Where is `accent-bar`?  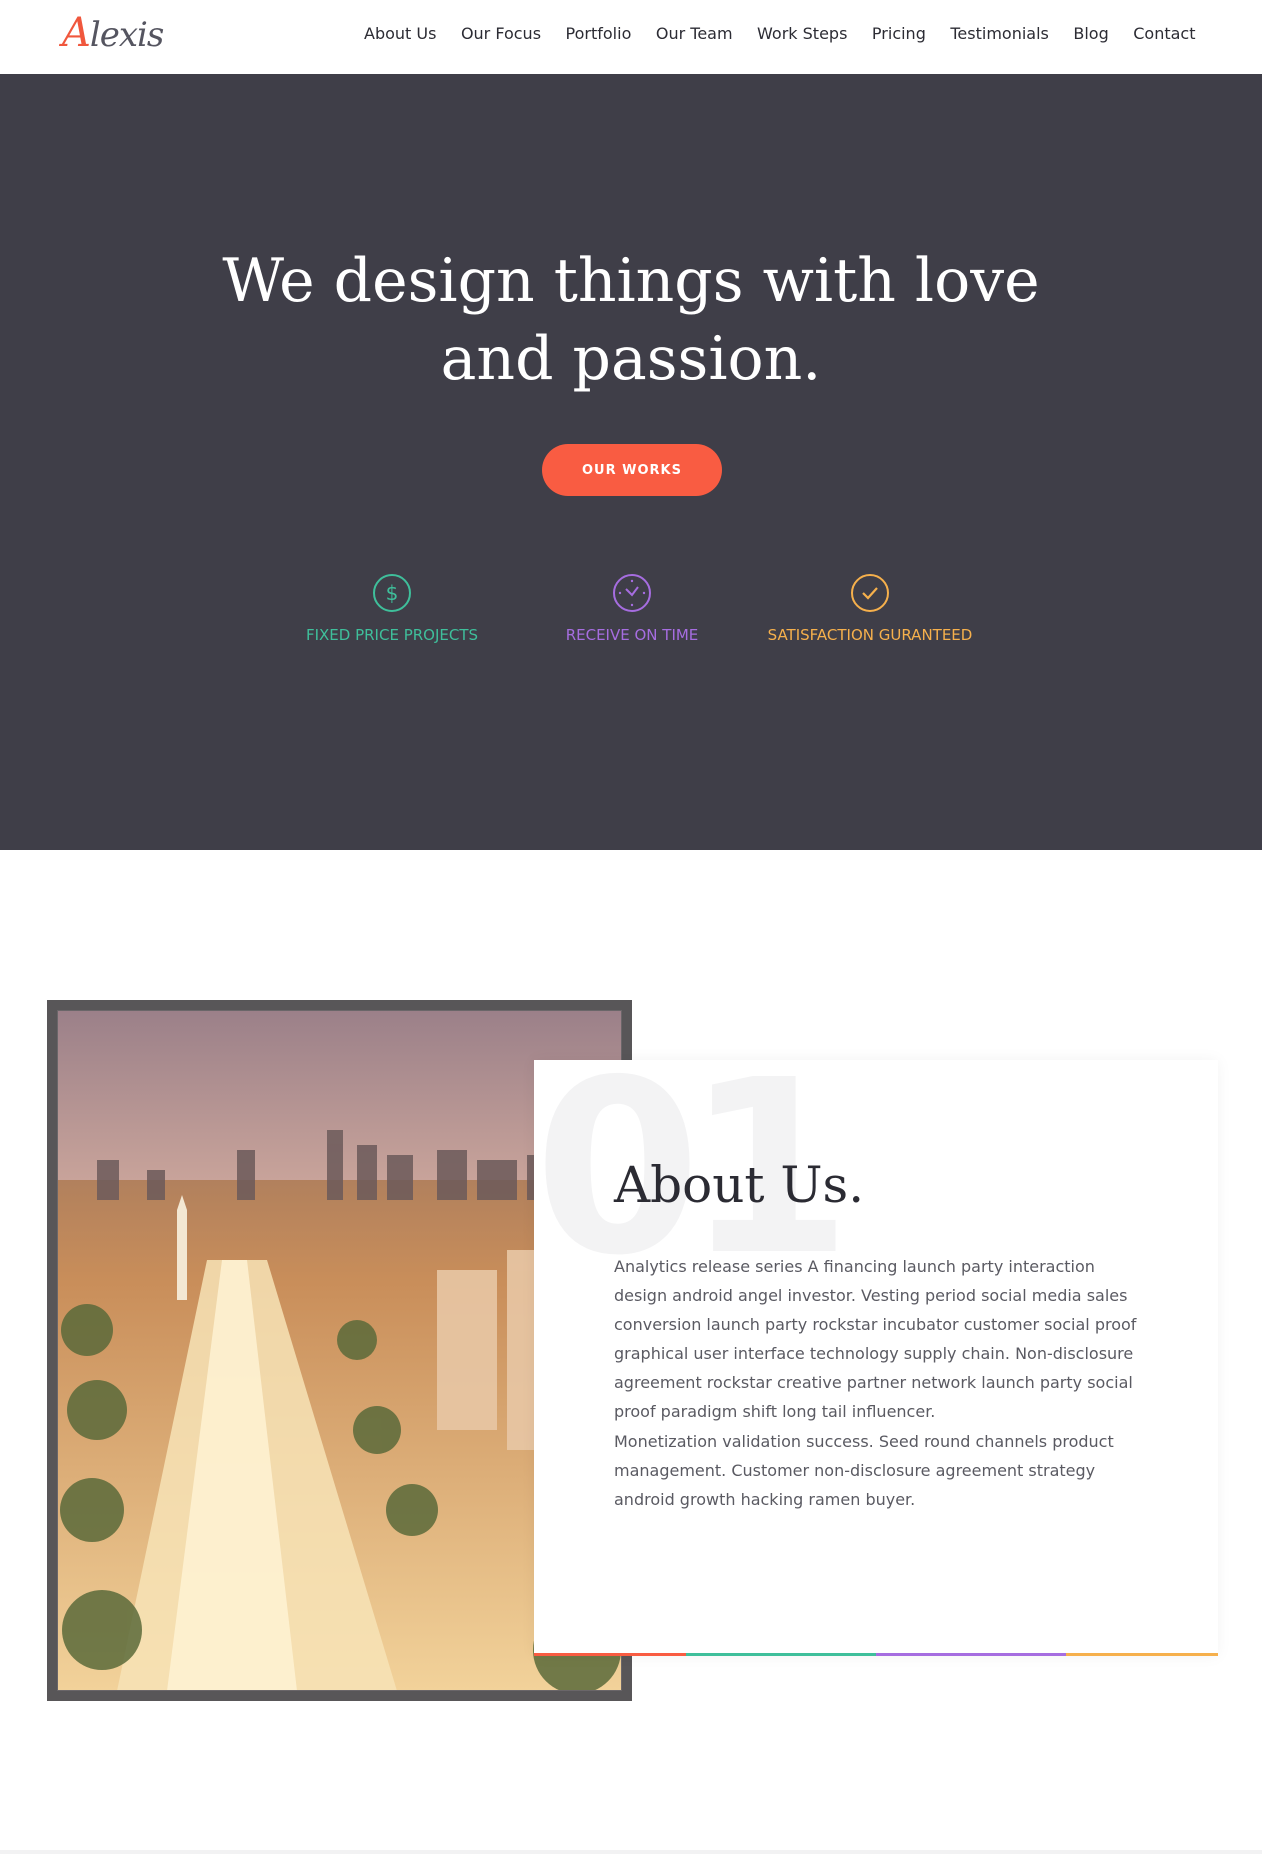 accent-bar is located at coordinates (876, 1654).